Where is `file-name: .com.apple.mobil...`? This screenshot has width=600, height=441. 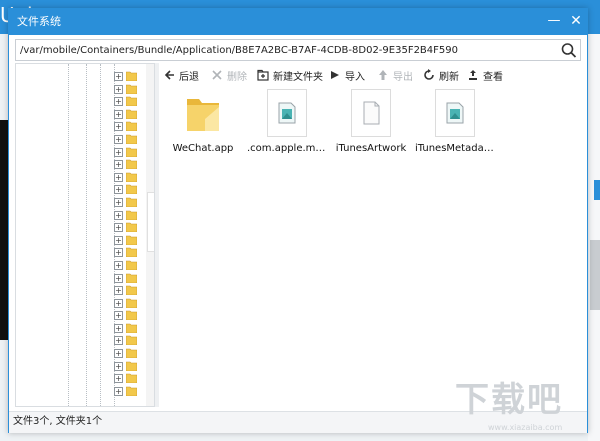 file-name: .com.apple.mobil... is located at coordinates (287, 148).